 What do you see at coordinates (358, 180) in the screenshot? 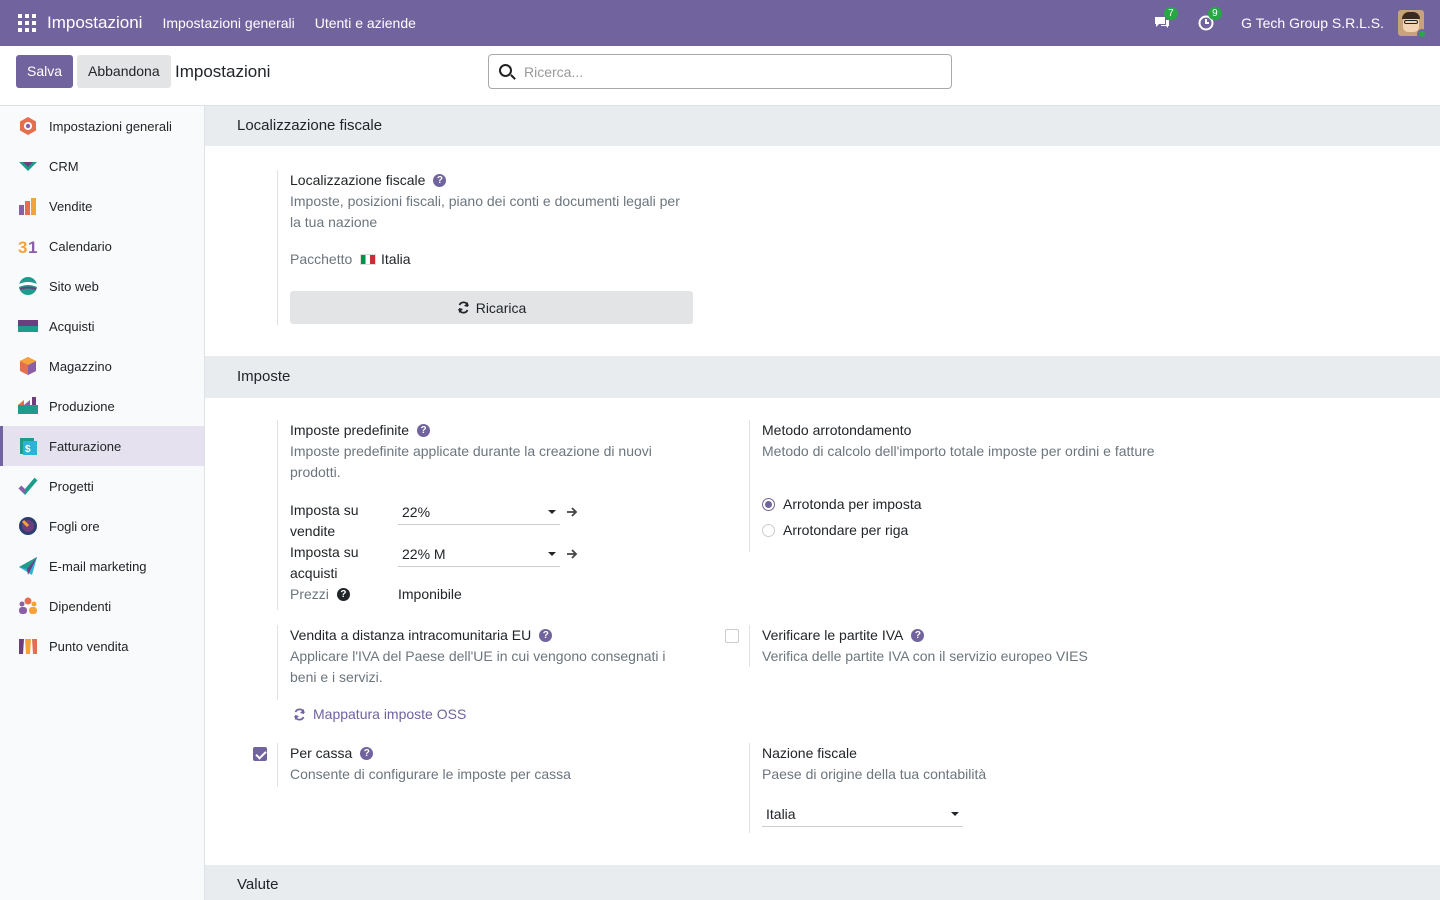
I see `setting-title: Localizzazione fiscale` at bounding box center [358, 180].